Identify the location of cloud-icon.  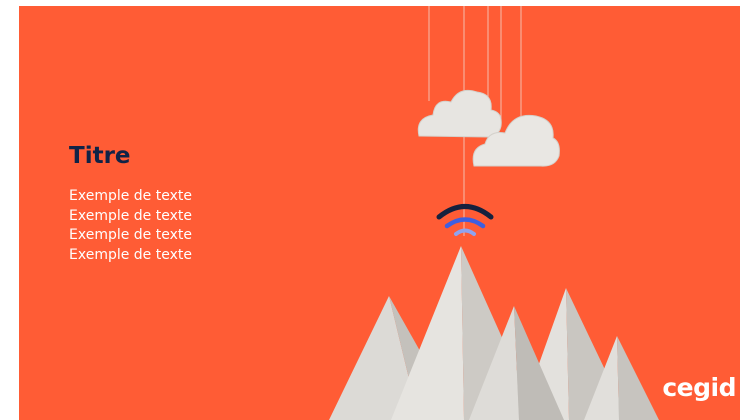
(459, 113).